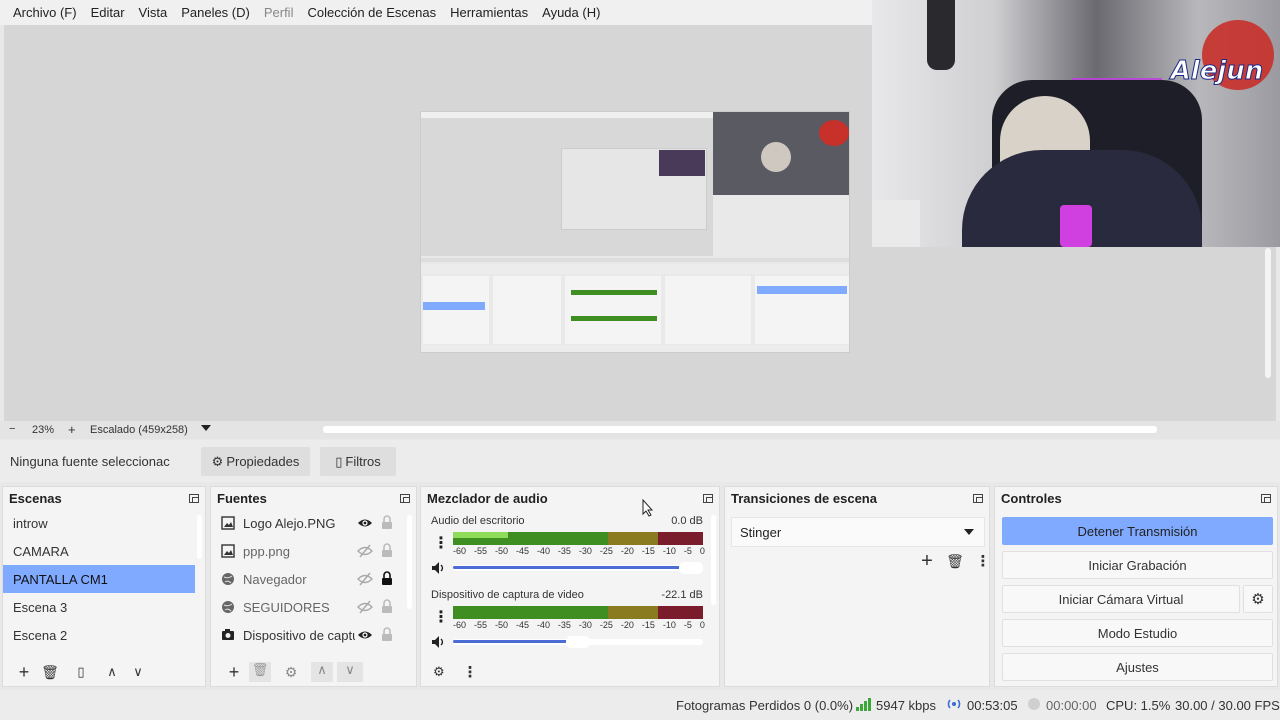 The image size is (1280, 720). What do you see at coordinates (635, 232) in the screenshot?
I see `nested-screen-capture` at bounding box center [635, 232].